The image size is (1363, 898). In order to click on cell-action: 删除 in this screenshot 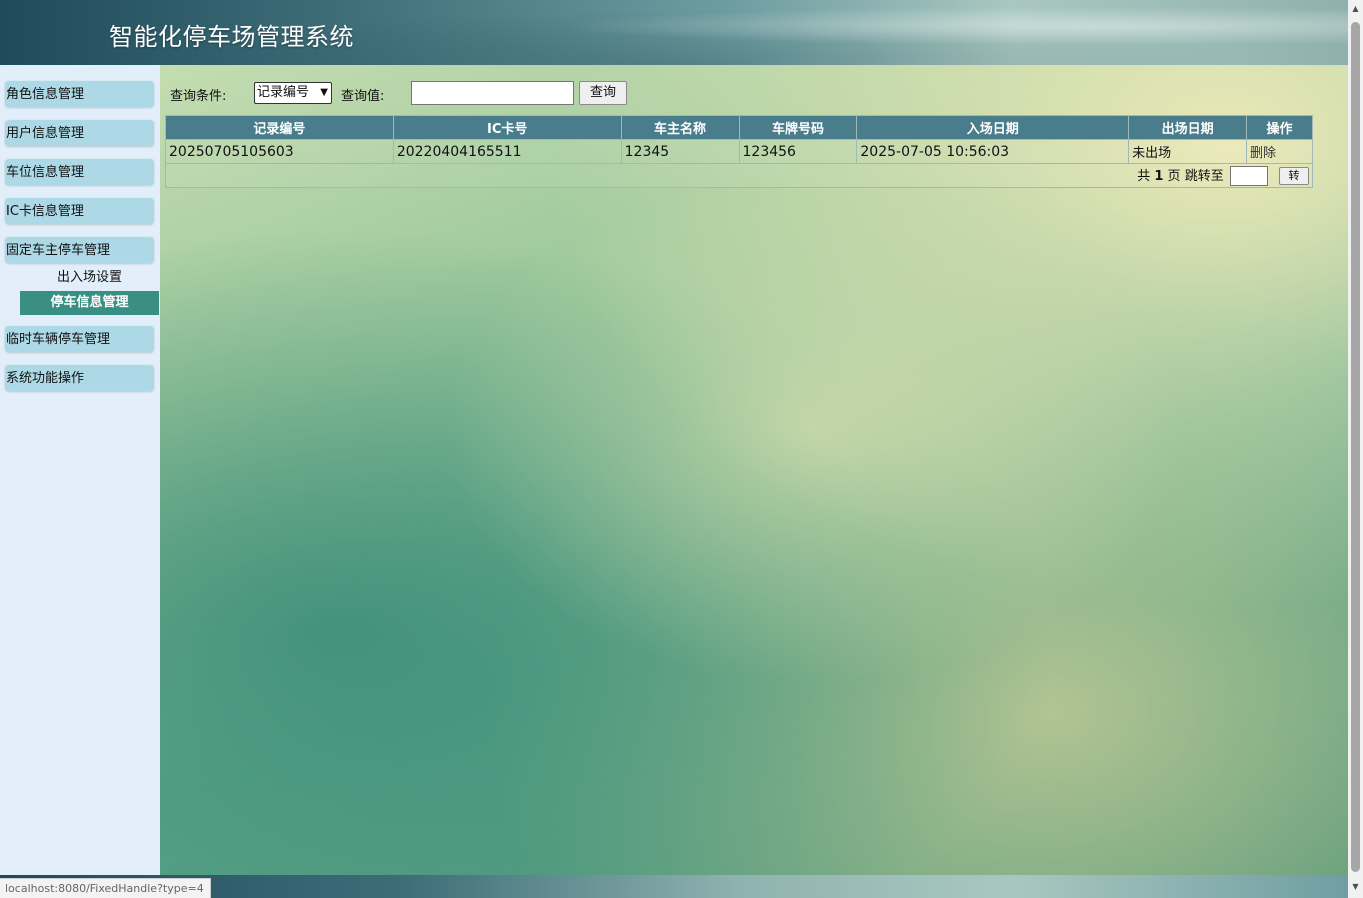, I will do `click(1279, 151)`.